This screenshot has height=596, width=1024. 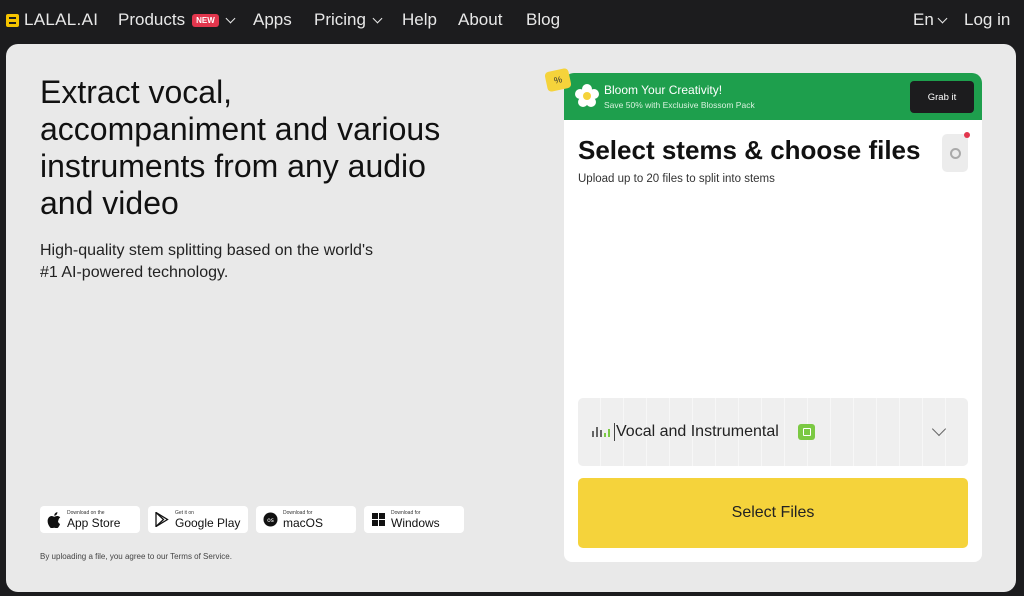 I want to click on nav-pricing: Pricing, so click(x=348, y=20).